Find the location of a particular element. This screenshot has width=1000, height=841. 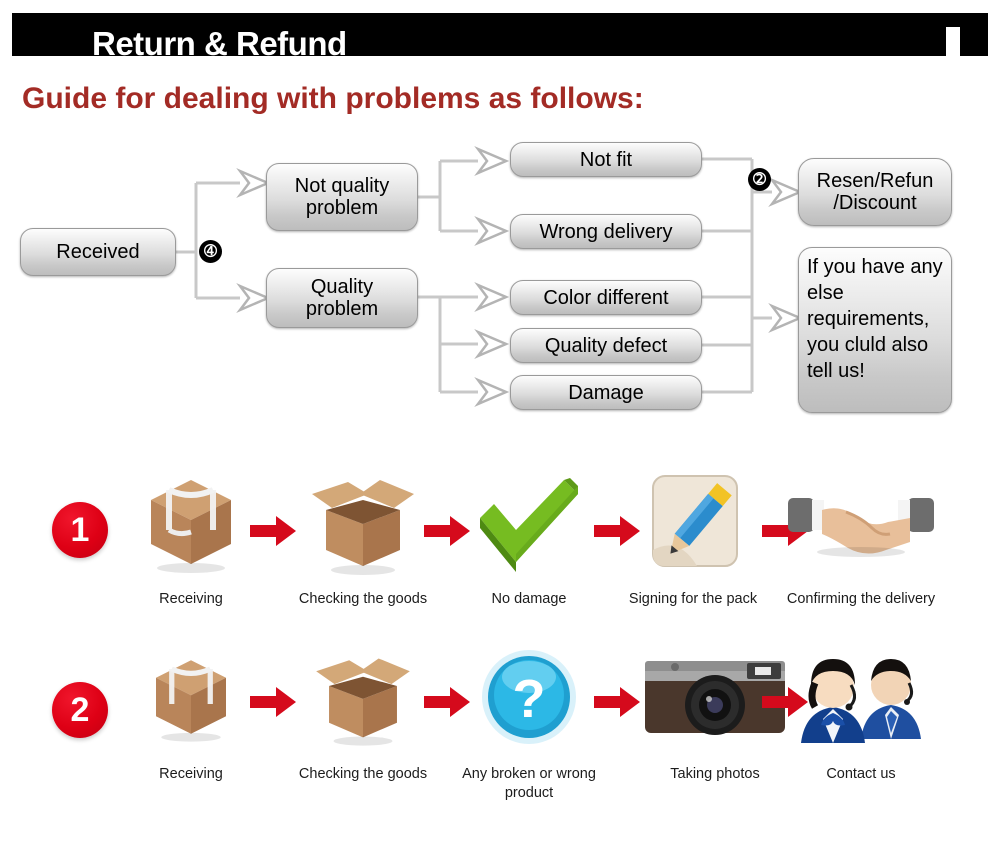

green-check-icon is located at coordinates (529, 522).